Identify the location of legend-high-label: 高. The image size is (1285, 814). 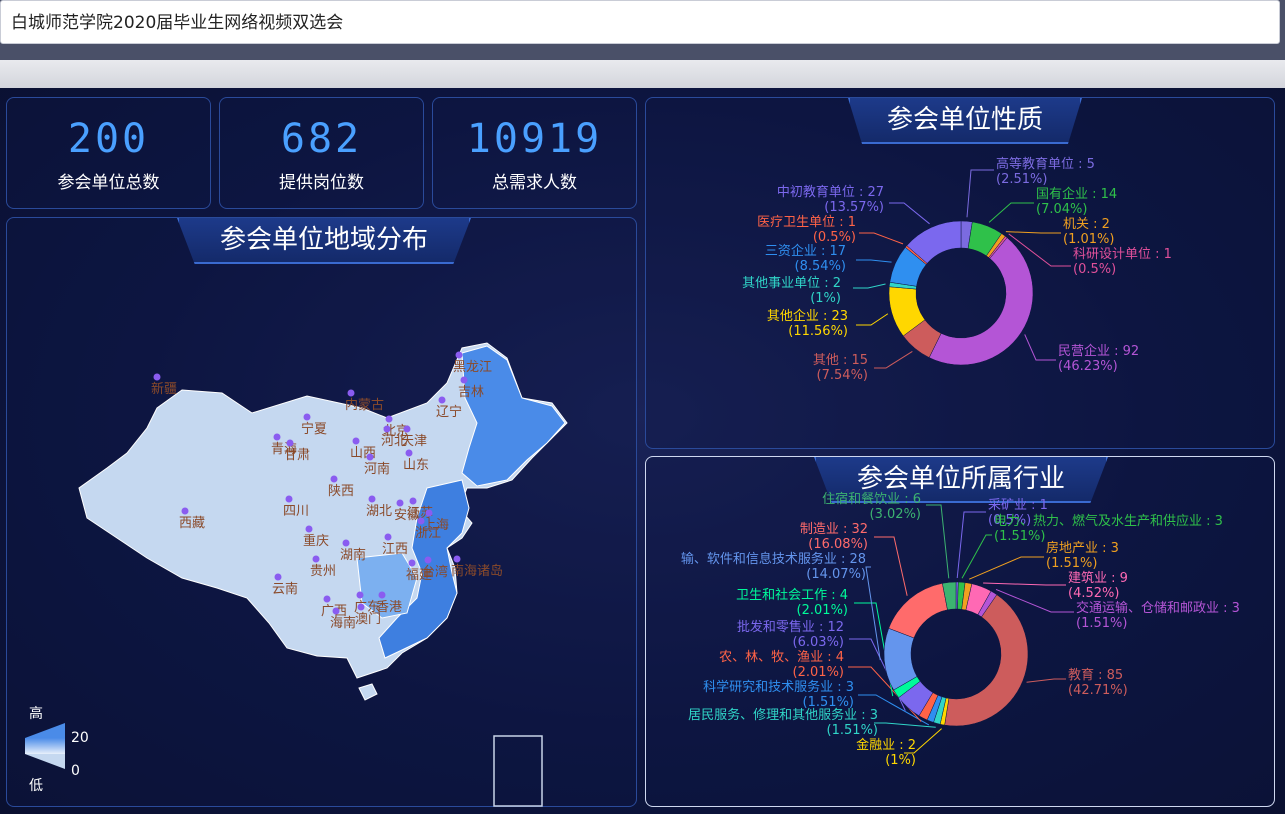
(36, 713).